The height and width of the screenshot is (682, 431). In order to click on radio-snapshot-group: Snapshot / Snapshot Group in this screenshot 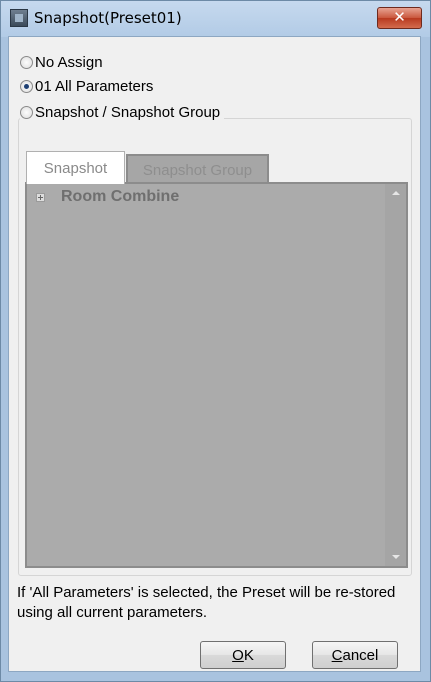, I will do `click(122, 112)`.